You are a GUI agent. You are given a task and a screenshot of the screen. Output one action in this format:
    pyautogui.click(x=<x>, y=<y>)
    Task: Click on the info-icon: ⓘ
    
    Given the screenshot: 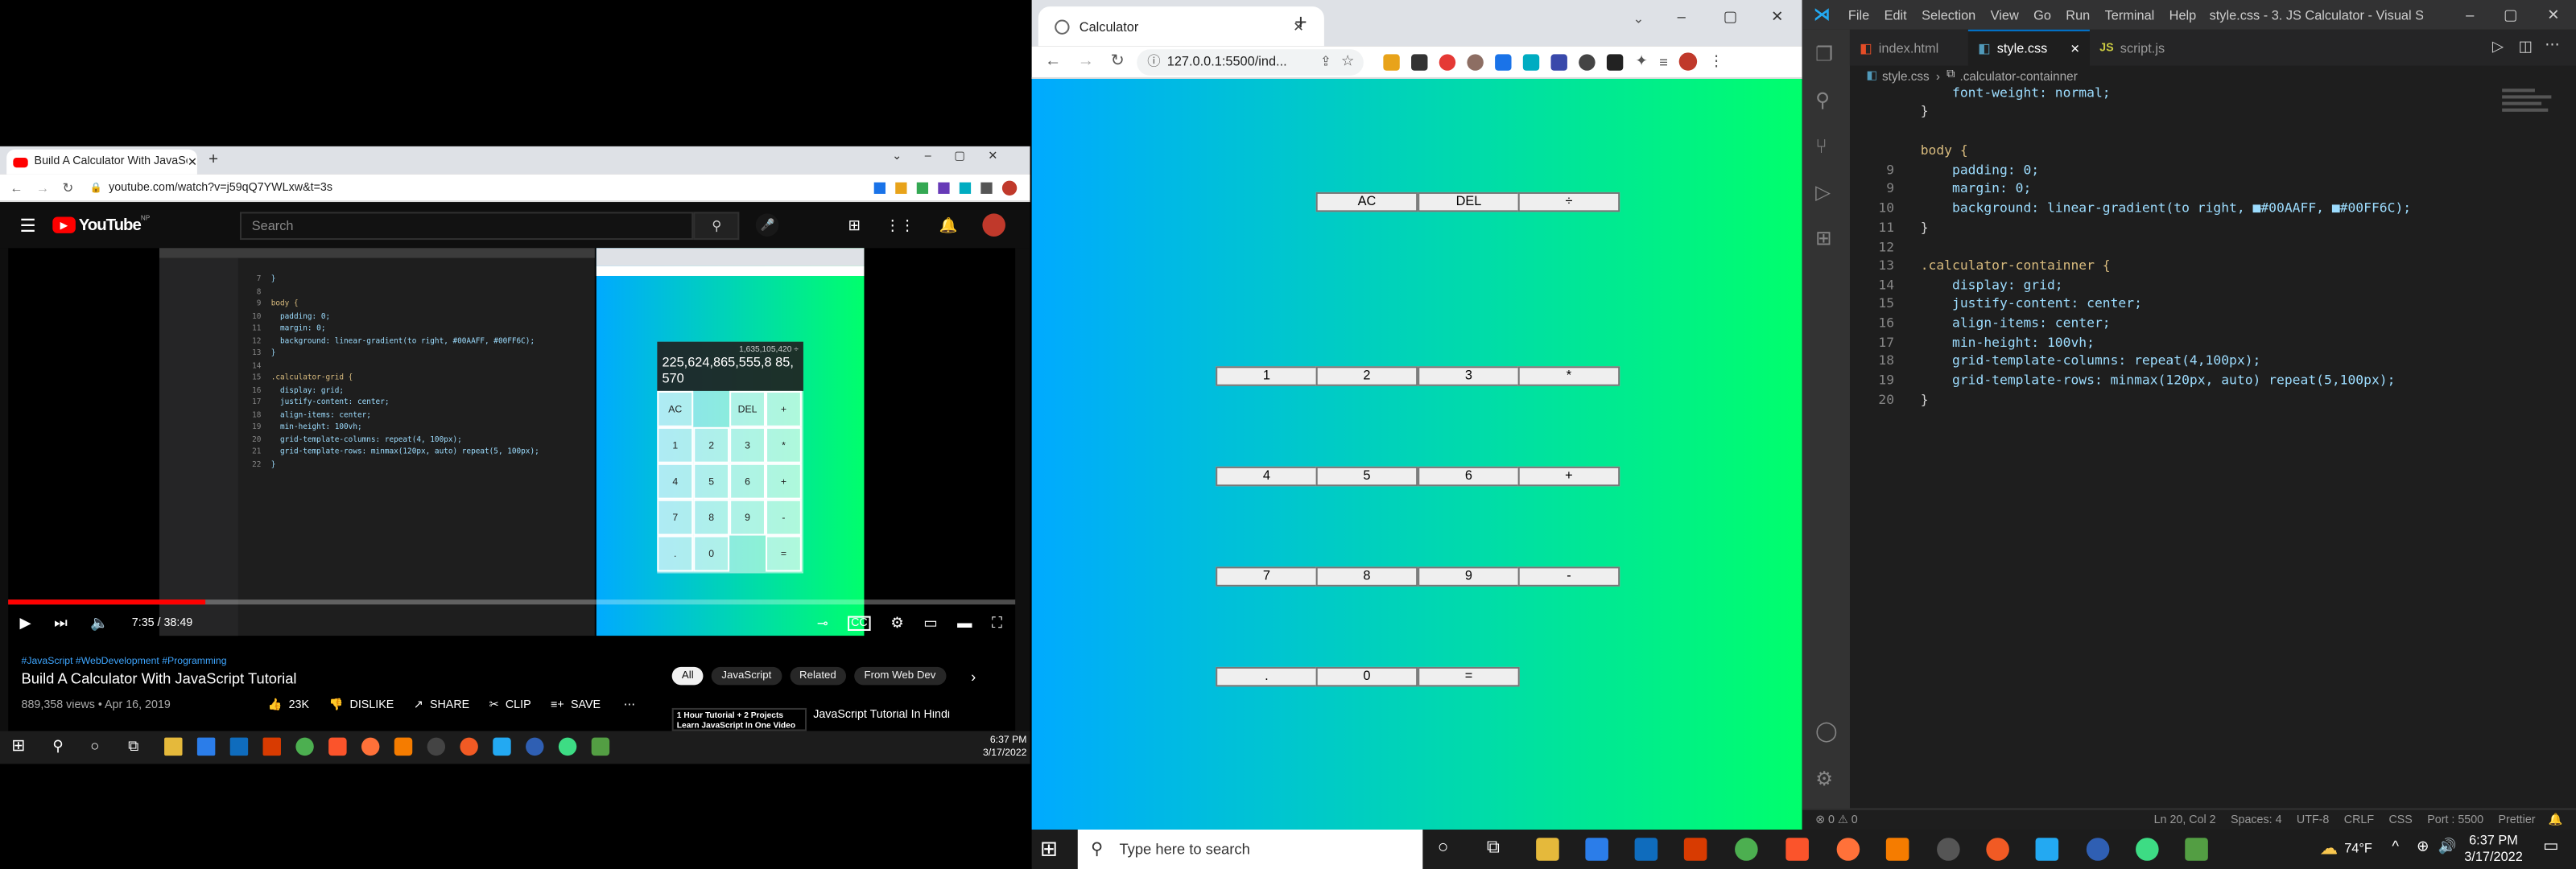 What is the action you would take?
    pyautogui.click(x=1153, y=61)
    